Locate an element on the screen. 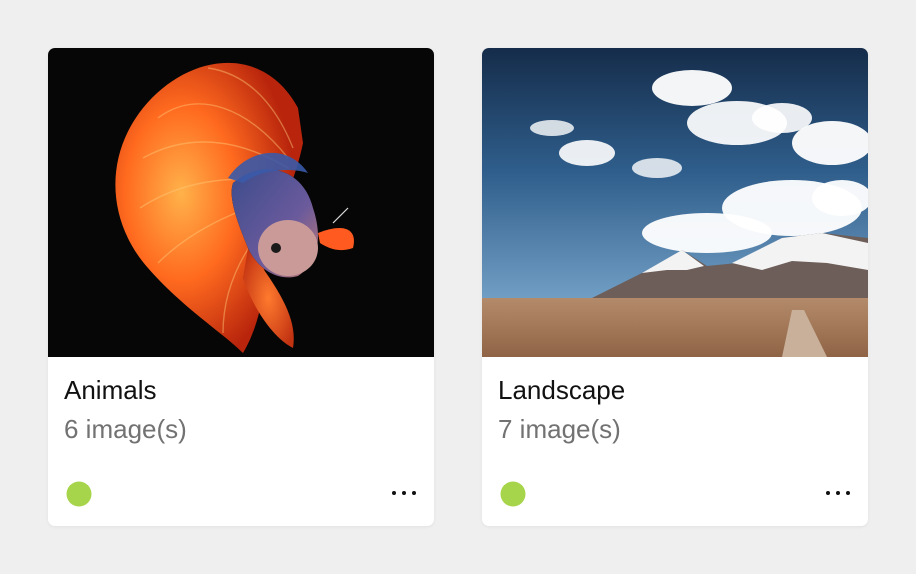 This screenshot has height=574, width=916. album-title: Landscape is located at coordinates (562, 390).